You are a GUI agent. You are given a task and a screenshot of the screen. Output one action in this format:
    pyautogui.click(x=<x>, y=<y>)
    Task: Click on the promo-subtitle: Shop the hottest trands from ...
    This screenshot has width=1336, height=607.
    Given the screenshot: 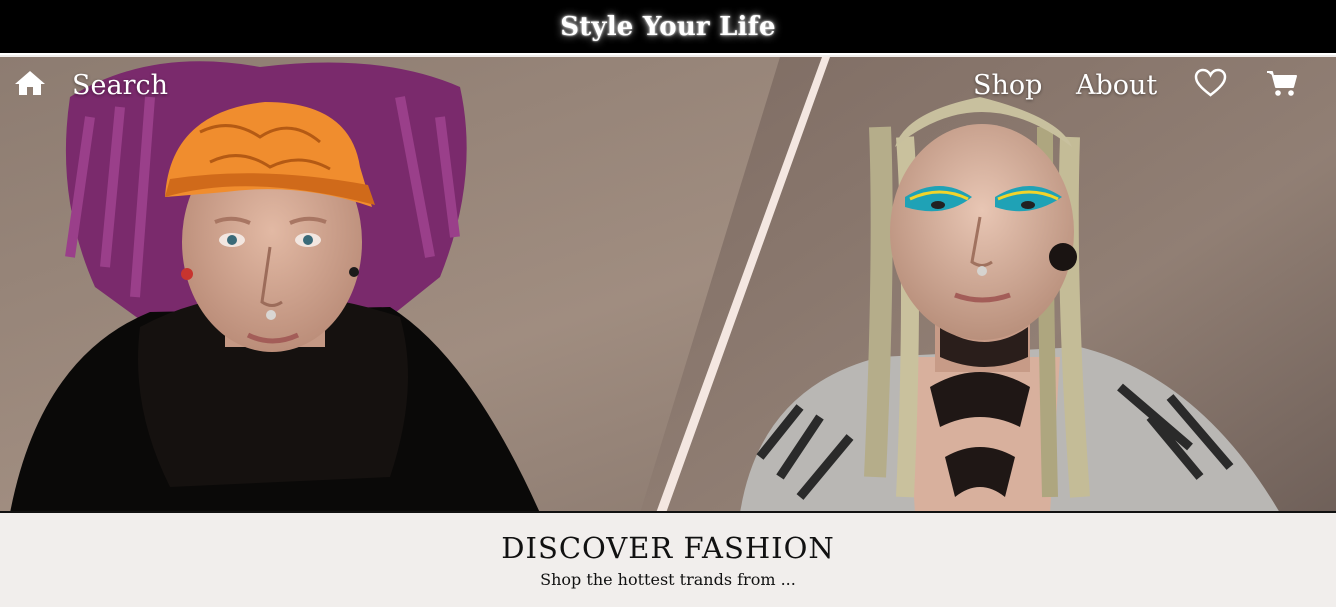 What is the action you would take?
    pyautogui.click(x=668, y=579)
    